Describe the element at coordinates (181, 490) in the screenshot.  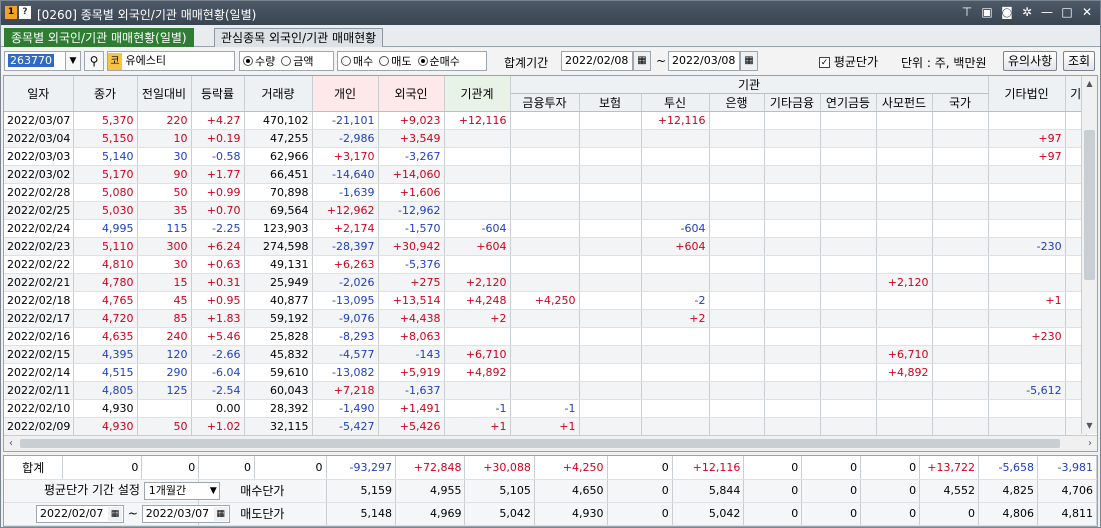
I see `avg-period-select: 1개월간 ▼` at that location.